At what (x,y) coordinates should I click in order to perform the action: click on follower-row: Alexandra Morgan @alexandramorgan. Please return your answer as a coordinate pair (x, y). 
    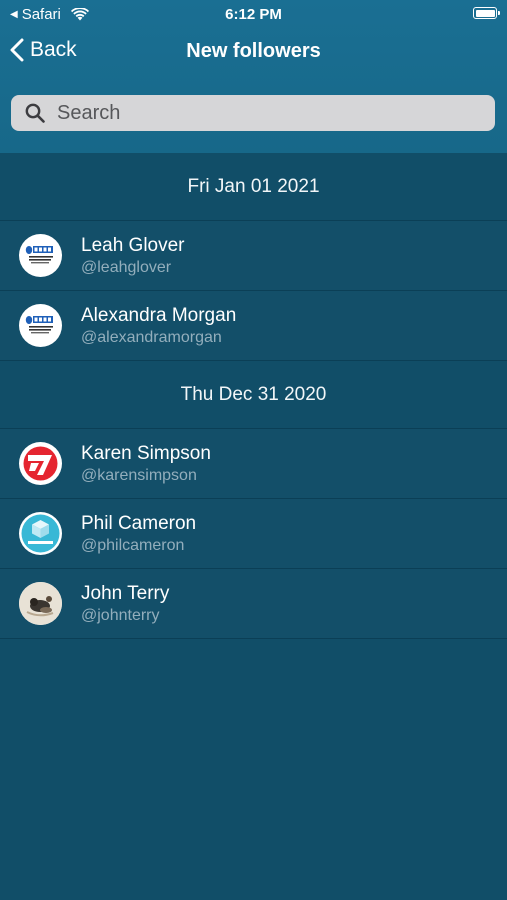
    Looking at the image, I should click on (253, 326).